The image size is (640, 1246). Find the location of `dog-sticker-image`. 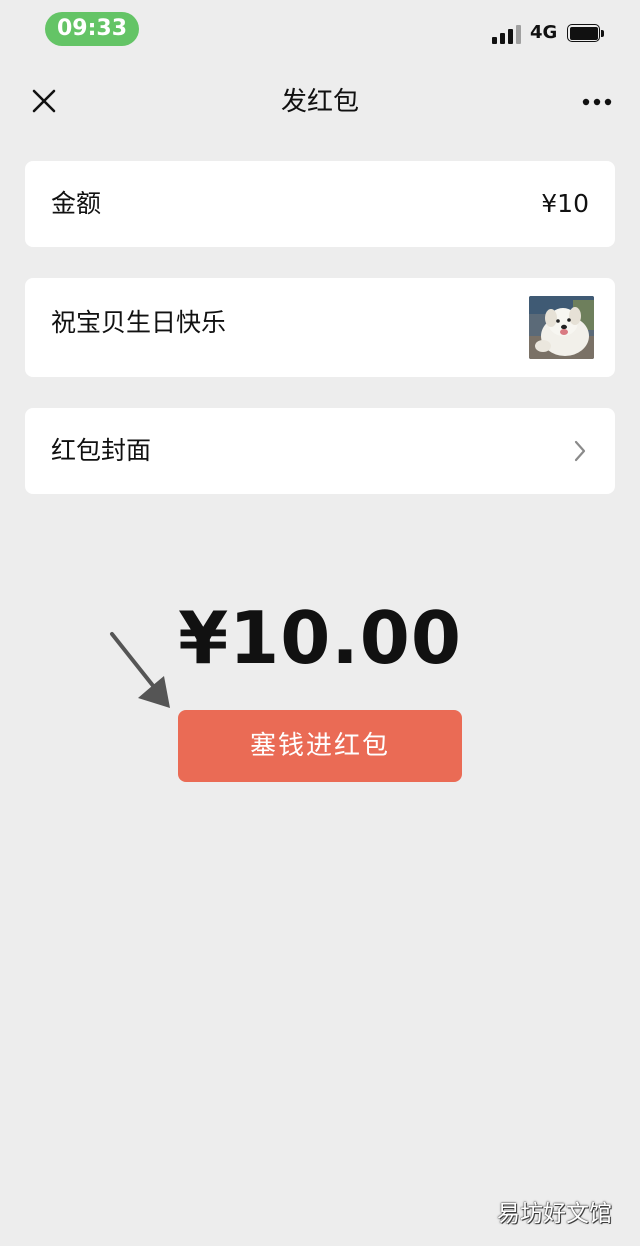

dog-sticker-image is located at coordinates (561, 327).